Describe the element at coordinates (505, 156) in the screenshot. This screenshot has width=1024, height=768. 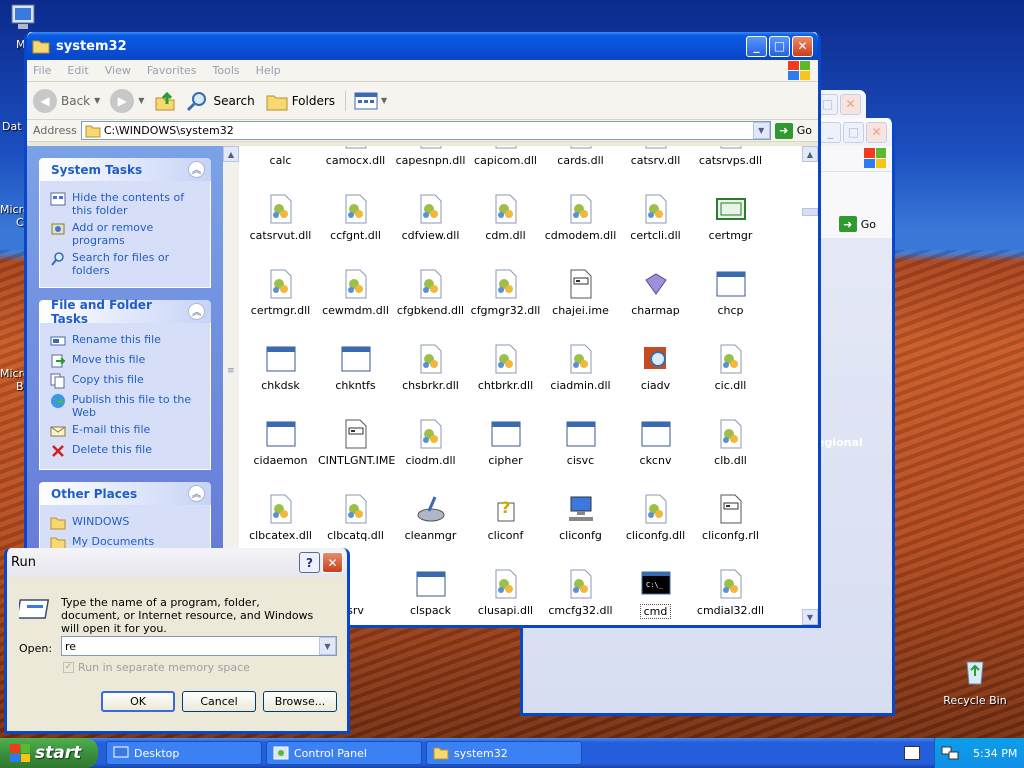
I see `file-item: capicom.dll` at that location.